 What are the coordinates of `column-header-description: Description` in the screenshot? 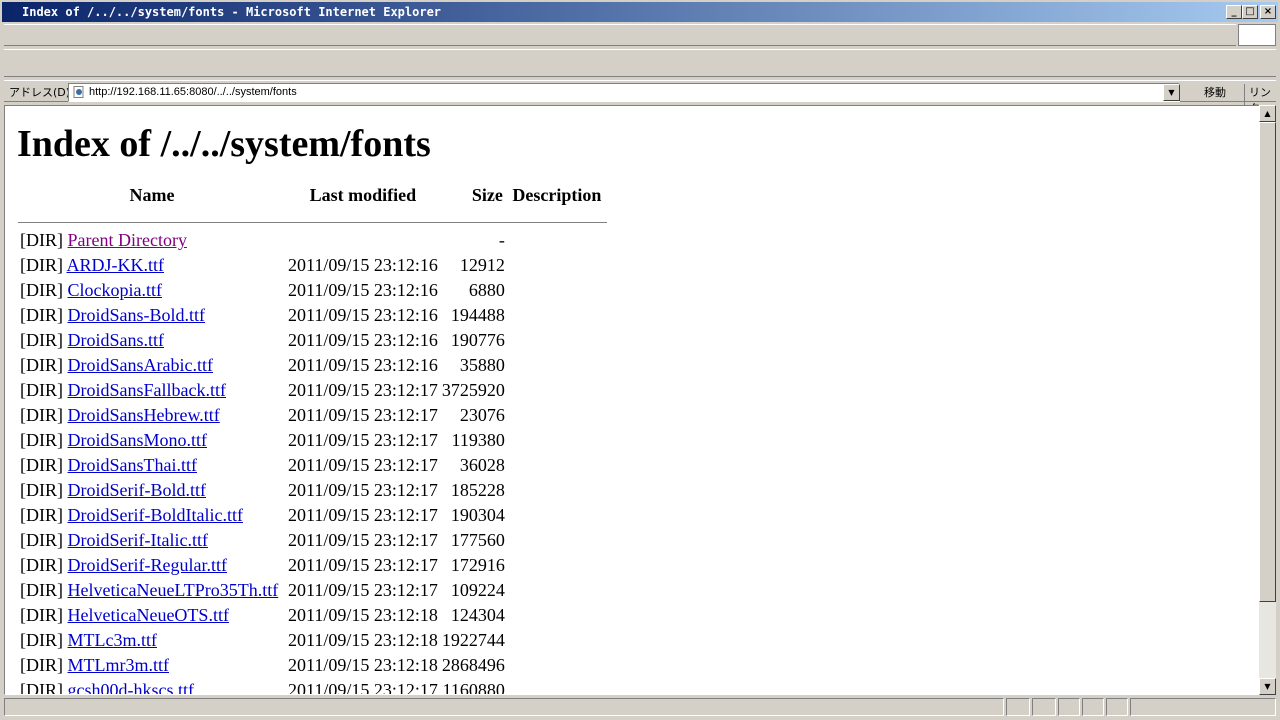 It's located at (557, 199).